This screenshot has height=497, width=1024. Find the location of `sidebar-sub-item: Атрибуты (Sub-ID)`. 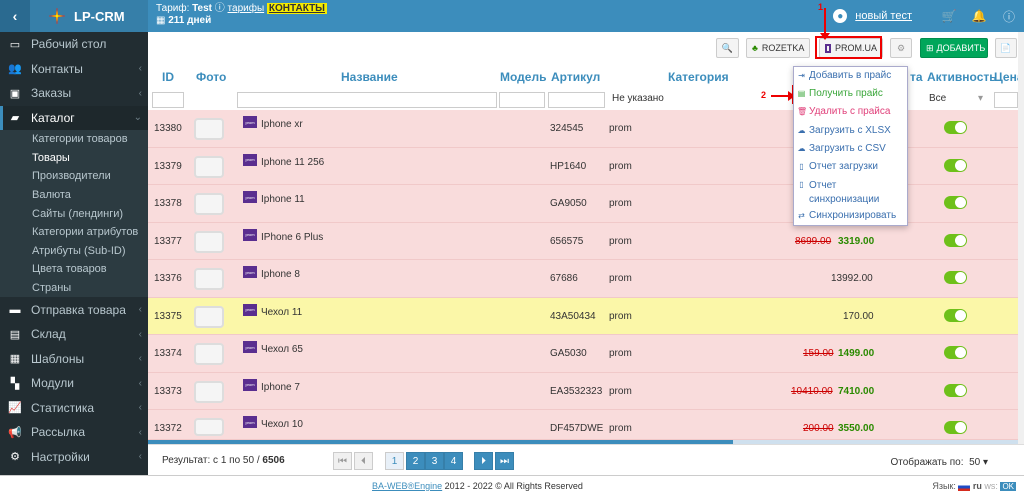

sidebar-sub-item: Атрибуты (Sub-ID) is located at coordinates (74, 251).